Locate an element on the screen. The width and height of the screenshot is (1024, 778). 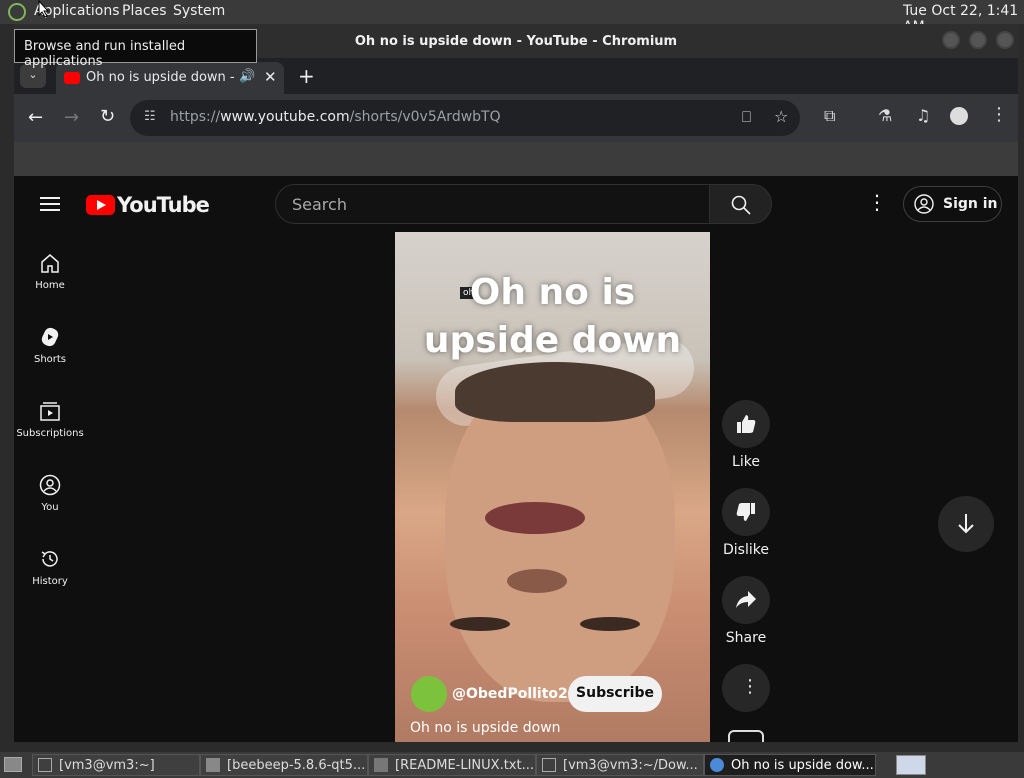
sign-in-label: Sign in is located at coordinates (970, 204).